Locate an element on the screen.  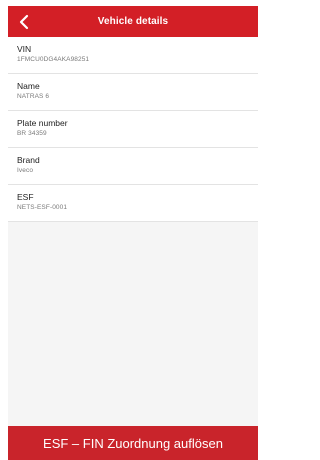
vin-value: 1FMCU0DG4AKA98251 is located at coordinates (53, 59).